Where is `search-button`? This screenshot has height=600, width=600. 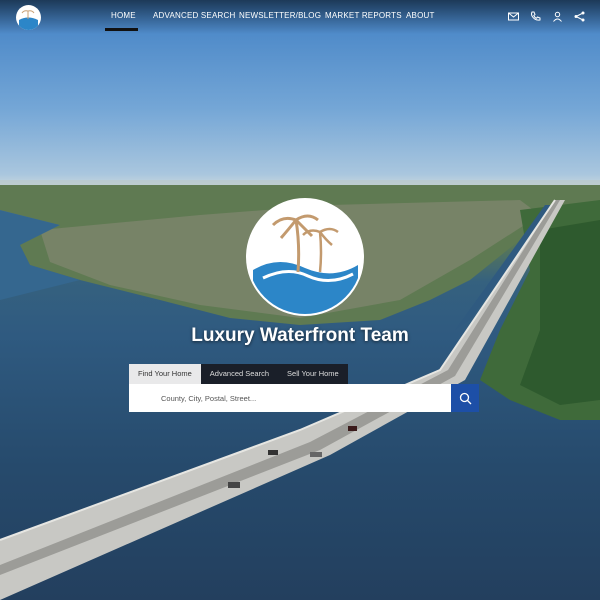 search-button is located at coordinates (465, 398).